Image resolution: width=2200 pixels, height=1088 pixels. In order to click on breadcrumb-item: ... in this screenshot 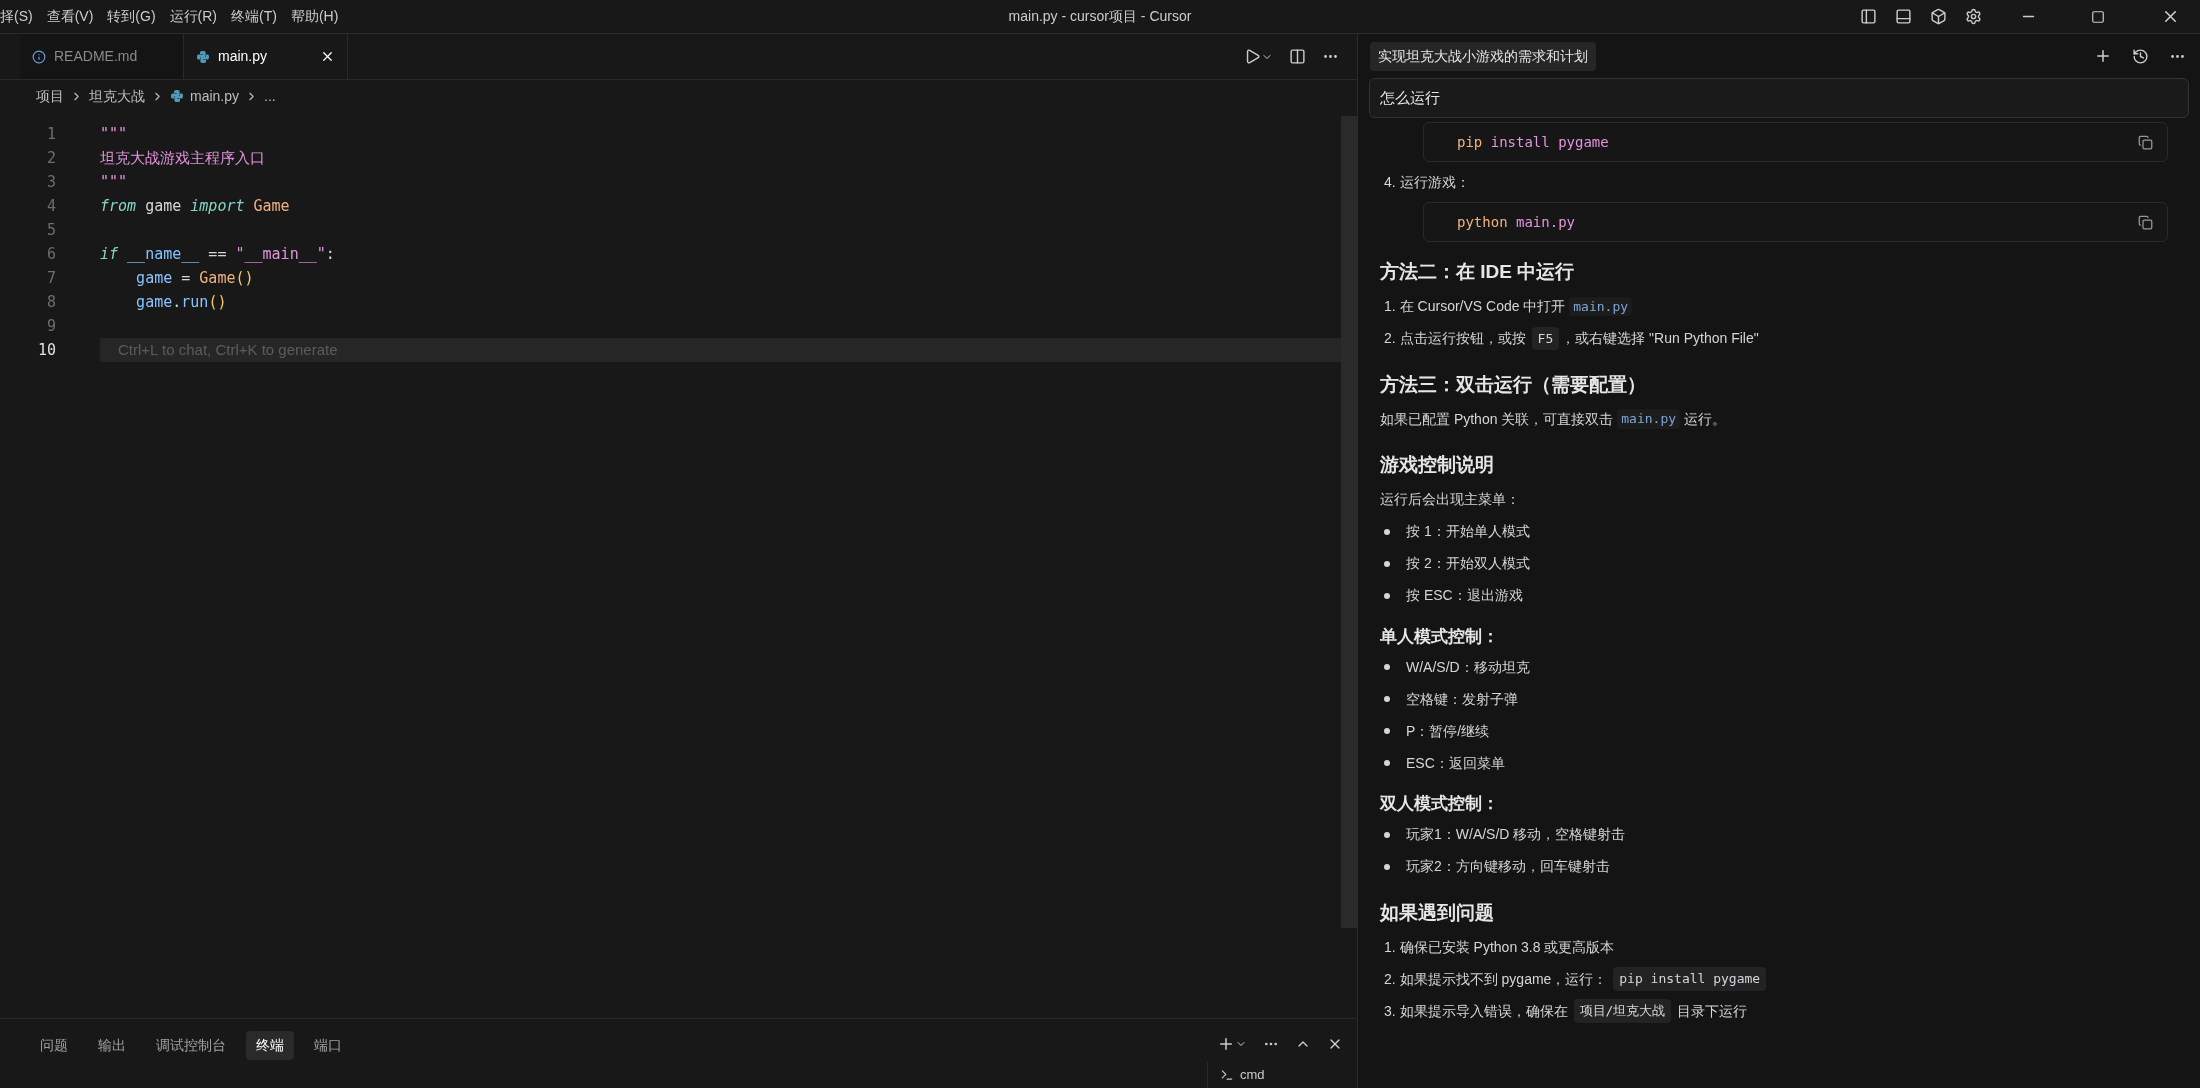, I will do `click(270, 96)`.